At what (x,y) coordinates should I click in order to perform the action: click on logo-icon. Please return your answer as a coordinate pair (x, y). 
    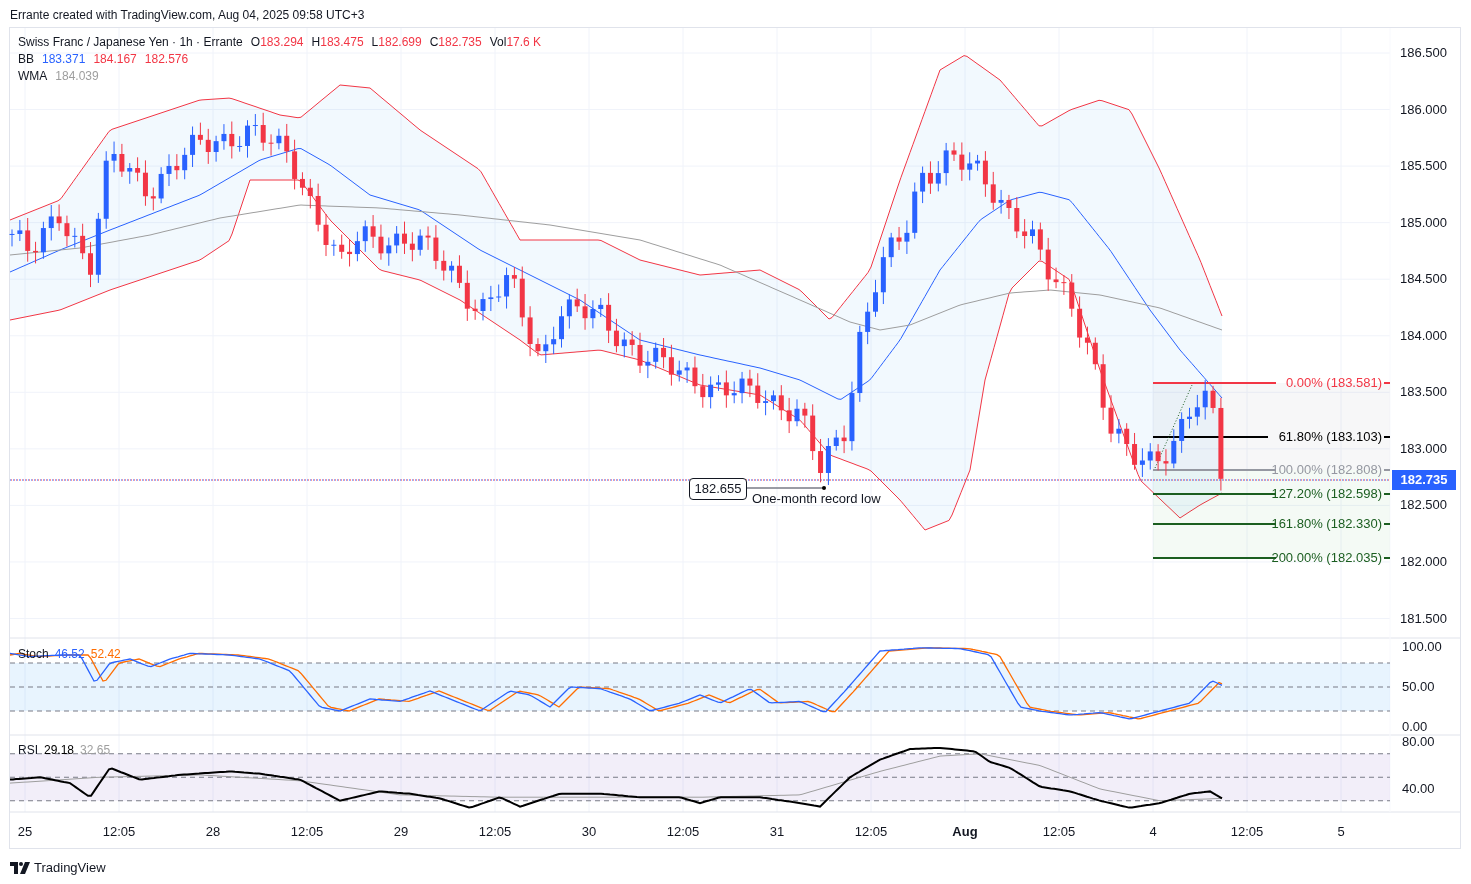
    Looking at the image, I should click on (20, 867).